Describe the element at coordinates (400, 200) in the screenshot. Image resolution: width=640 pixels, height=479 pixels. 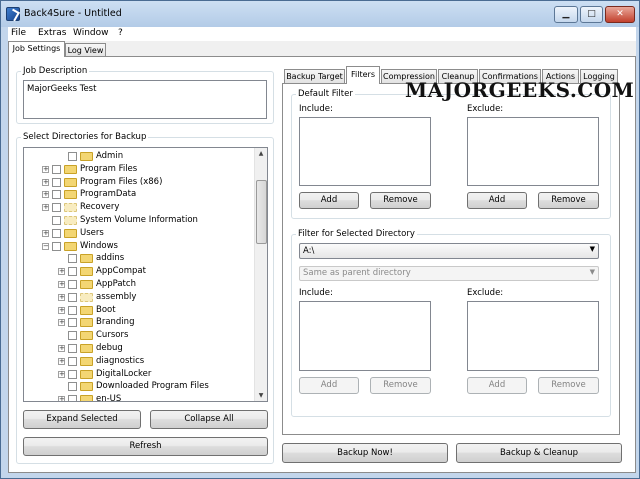
I see `default-include-remove-button: Remove` at that location.